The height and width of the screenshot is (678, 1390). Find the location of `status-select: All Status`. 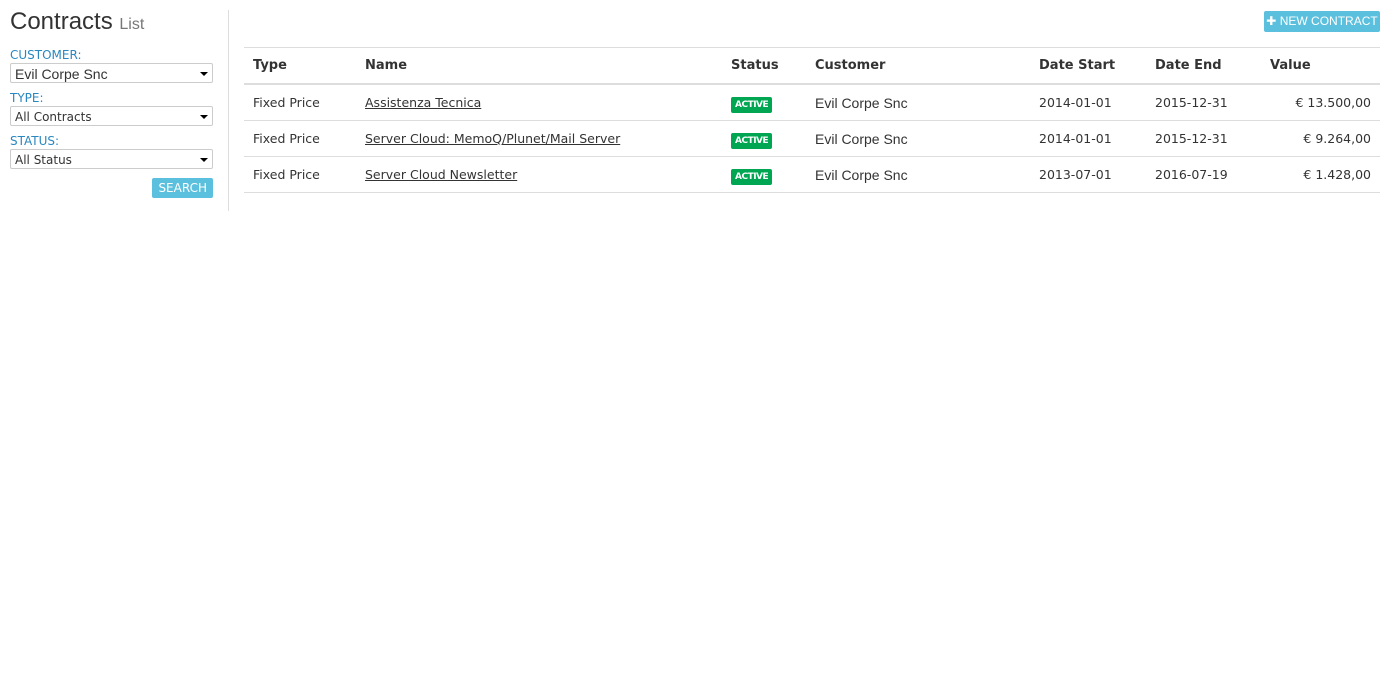

status-select: All Status is located at coordinates (111, 159).